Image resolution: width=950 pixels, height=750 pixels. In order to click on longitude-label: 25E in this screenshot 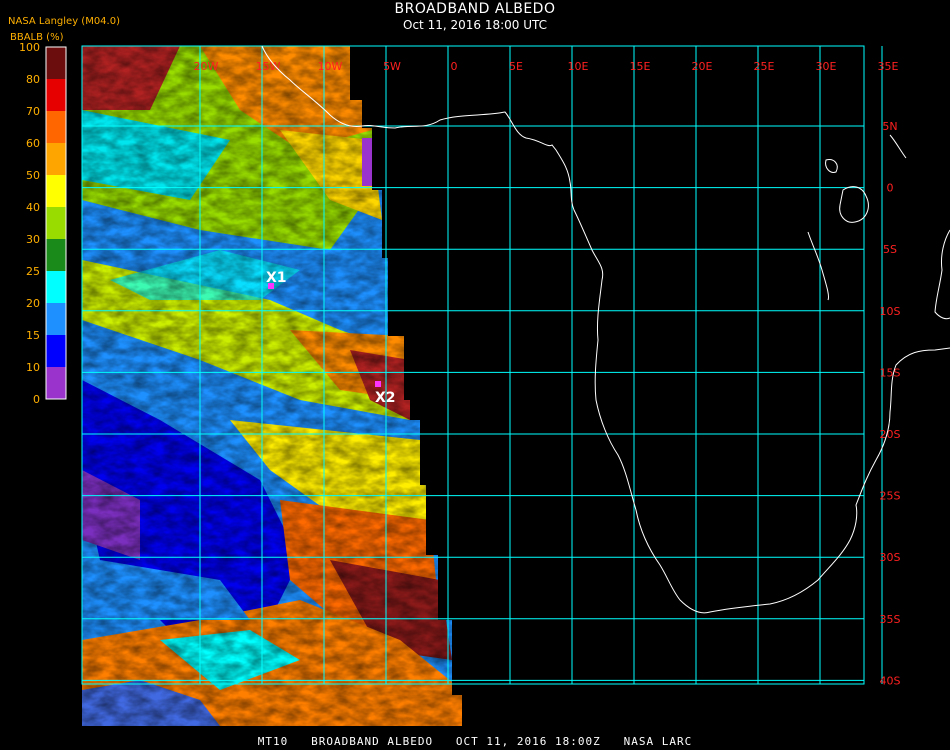, I will do `click(764, 66)`.